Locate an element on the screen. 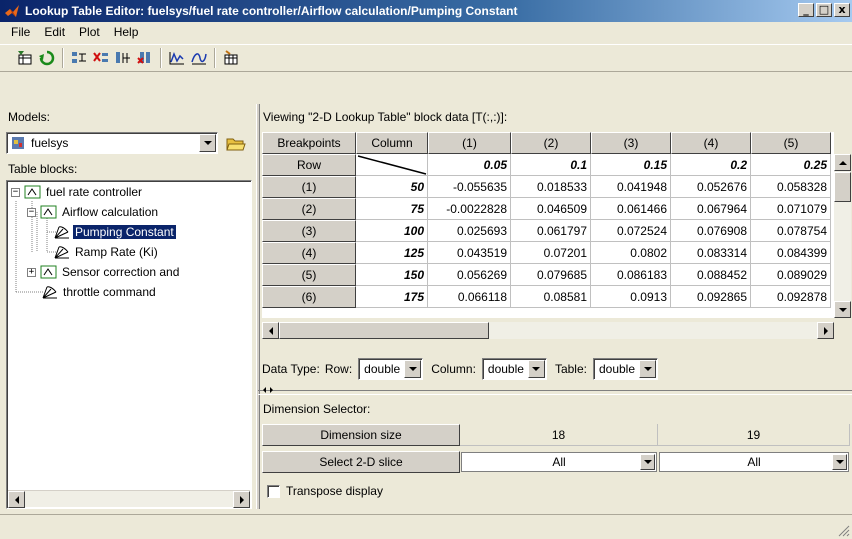 This screenshot has height=539, width=852. grid-horizontal-scrollbar is located at coordinates (548, 330).